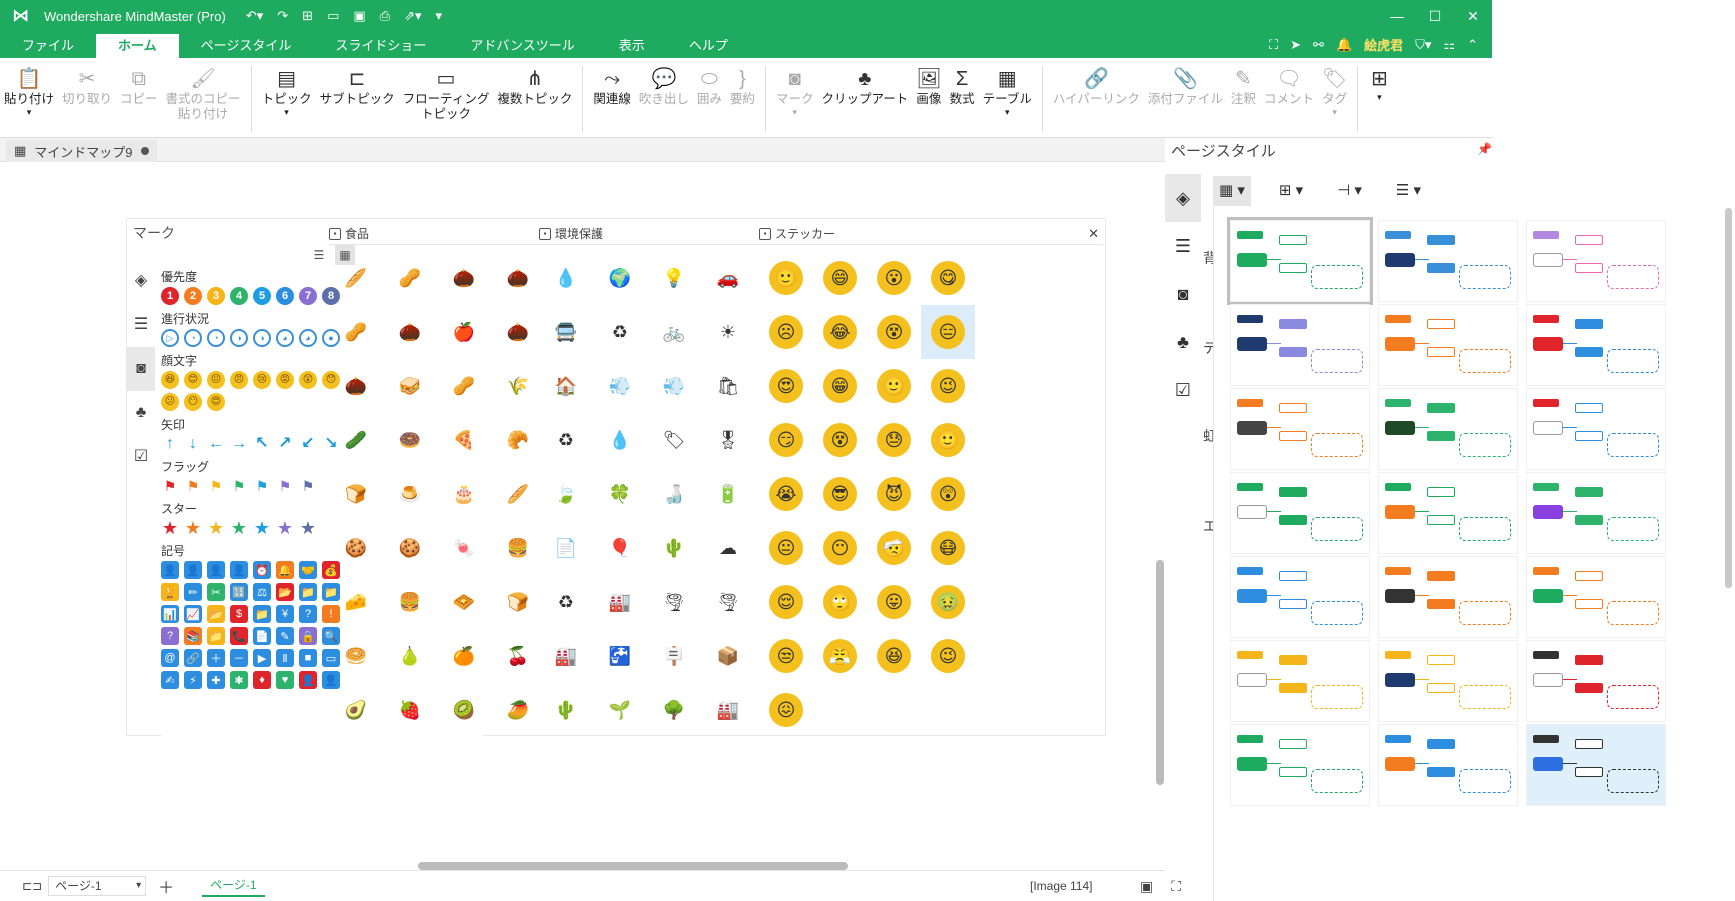  I want to click on mark-icon: ◙, so click(141, 369).